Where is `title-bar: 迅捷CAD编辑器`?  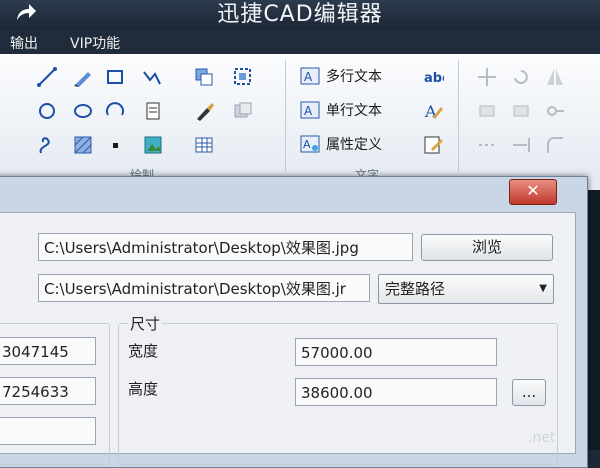 title-bar: 迅捷CAD编辑器 is located at coordinates (300, 15).